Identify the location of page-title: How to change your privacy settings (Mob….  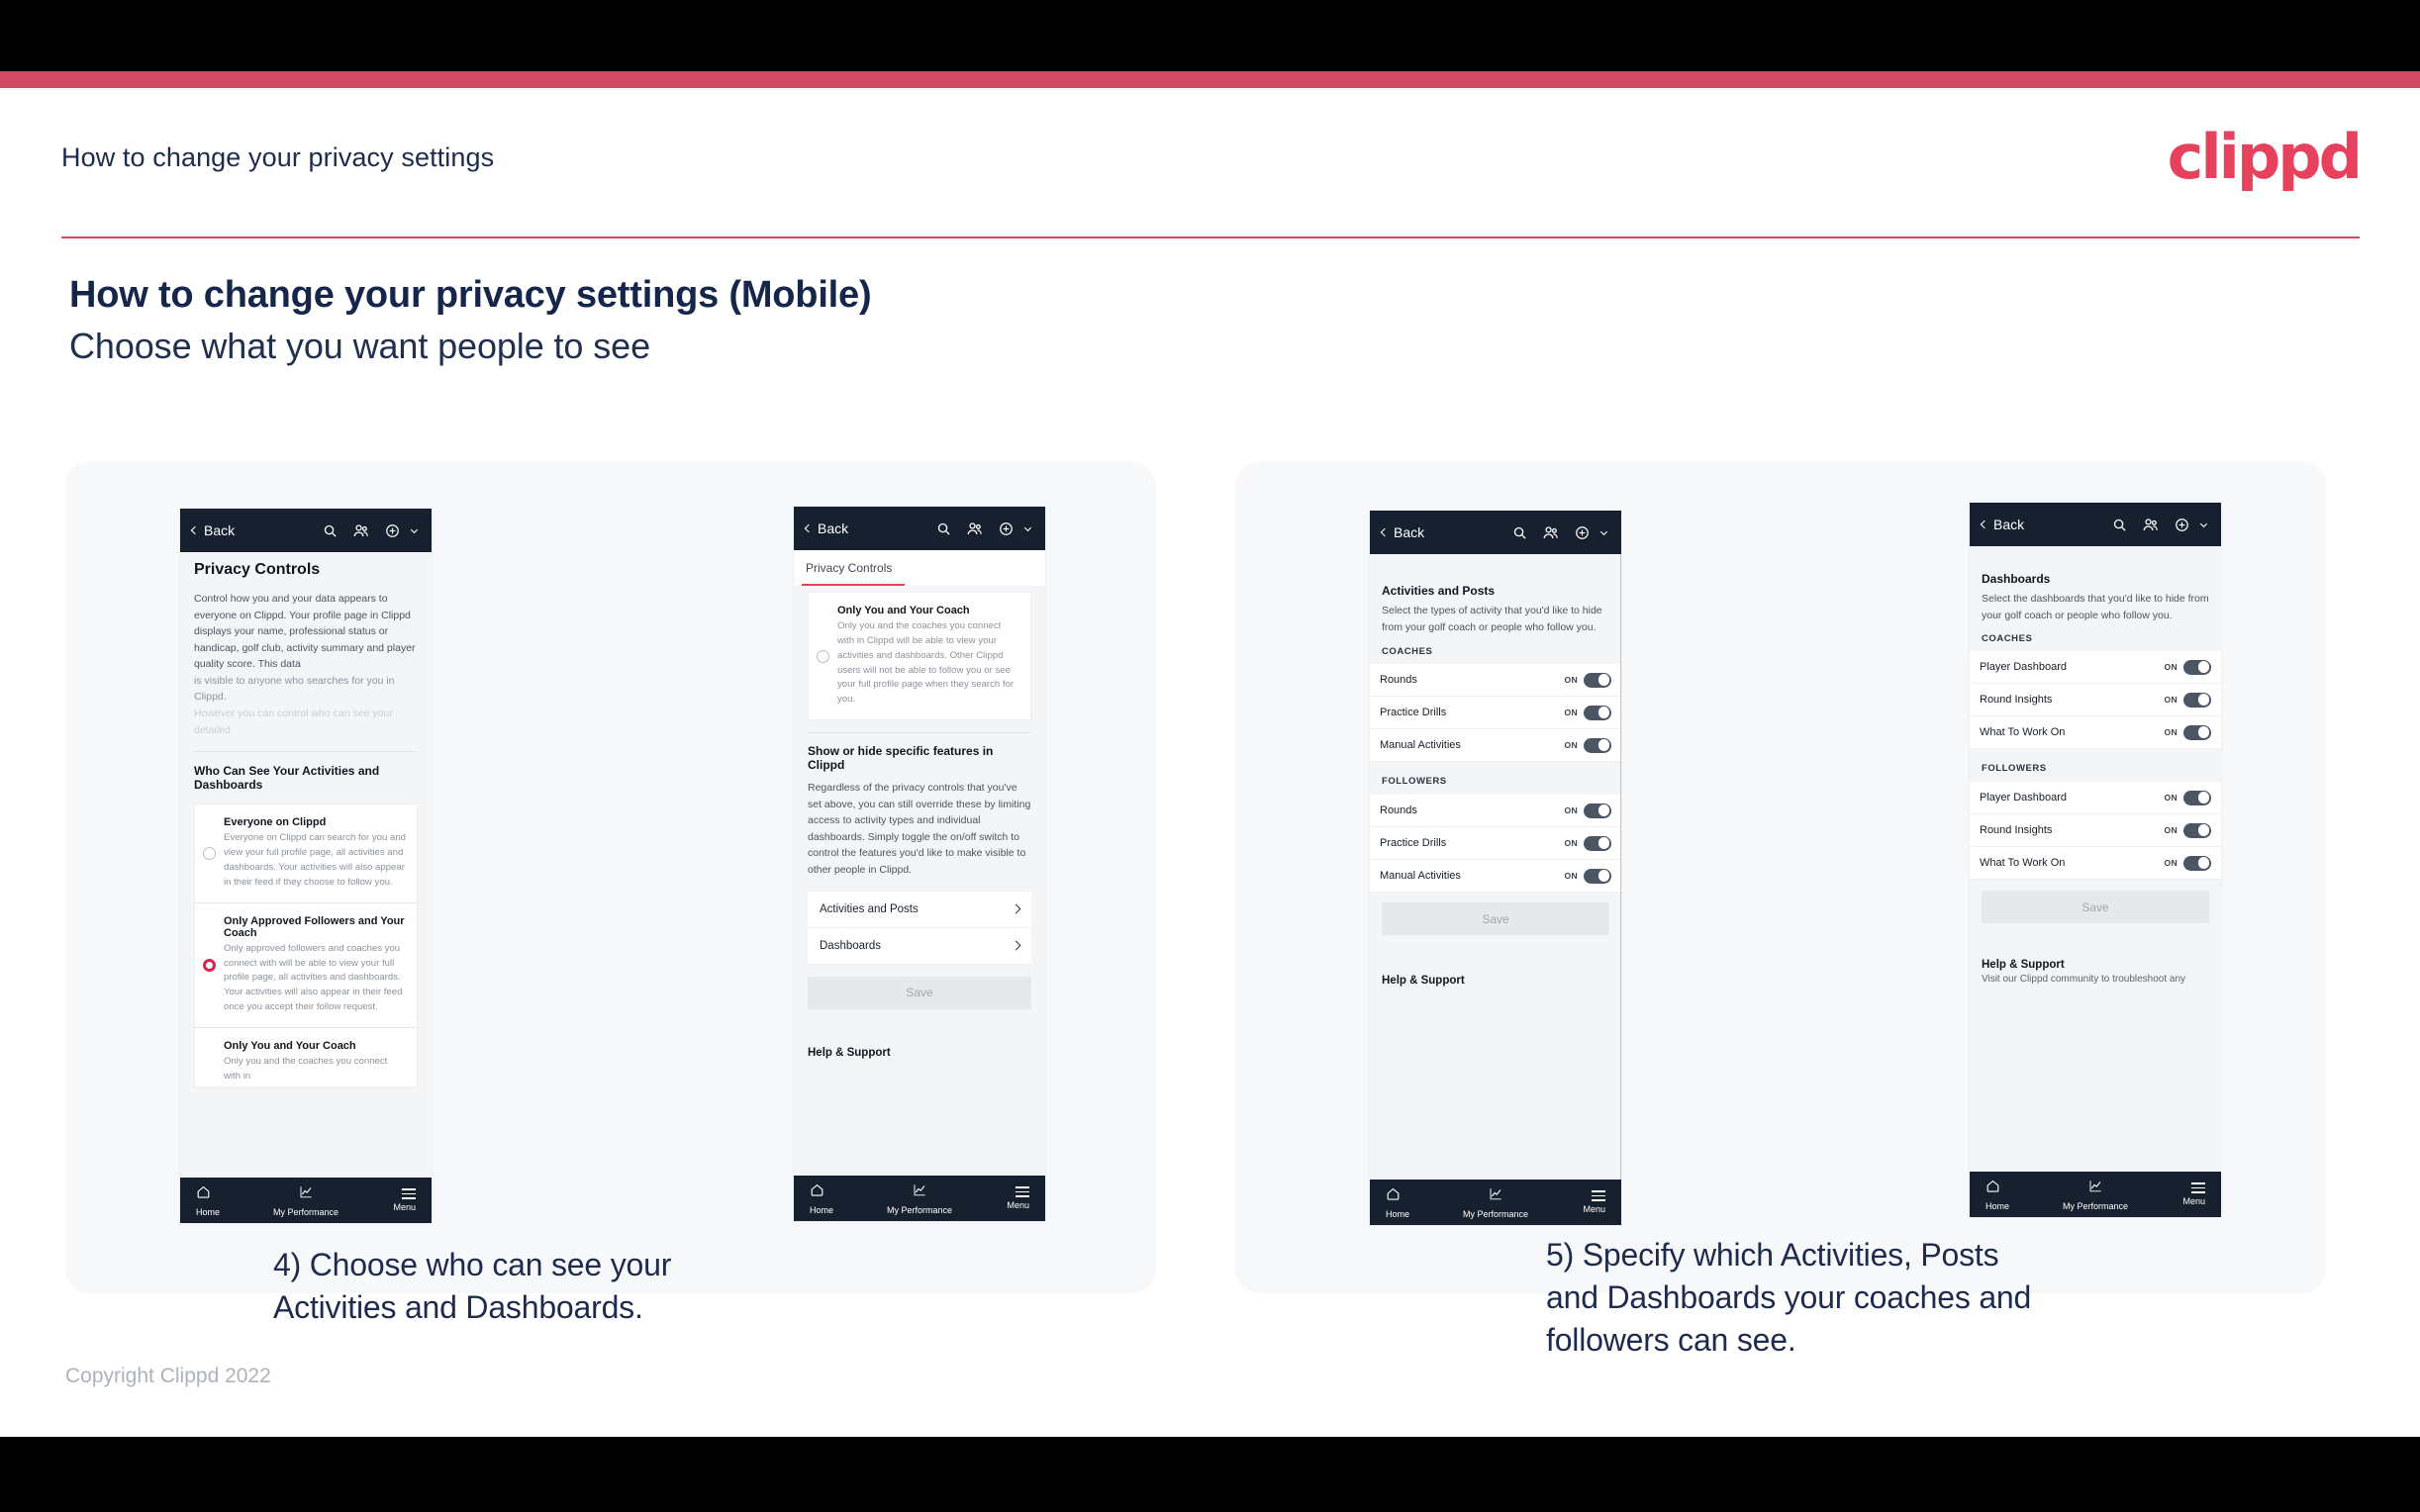
(470, 295).